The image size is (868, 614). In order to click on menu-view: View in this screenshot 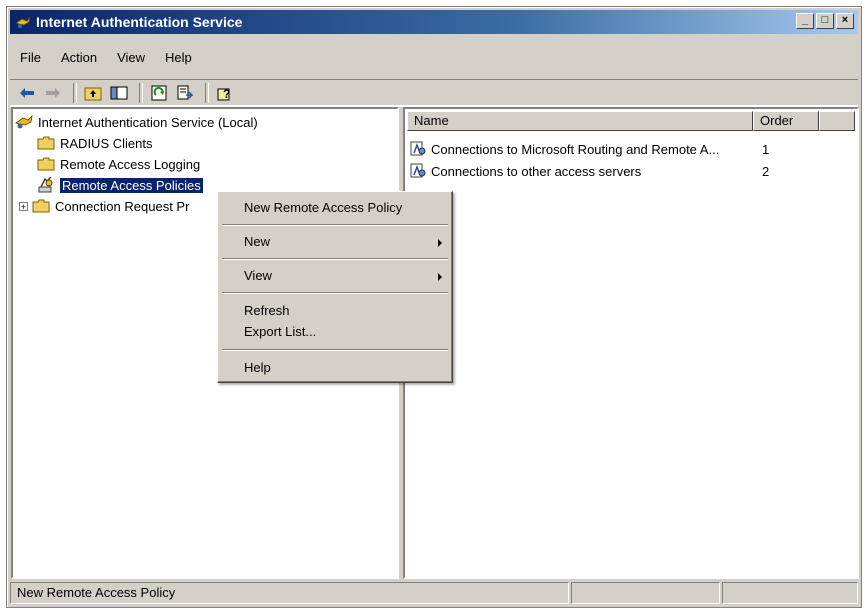, I will do `click(131, 58)`.